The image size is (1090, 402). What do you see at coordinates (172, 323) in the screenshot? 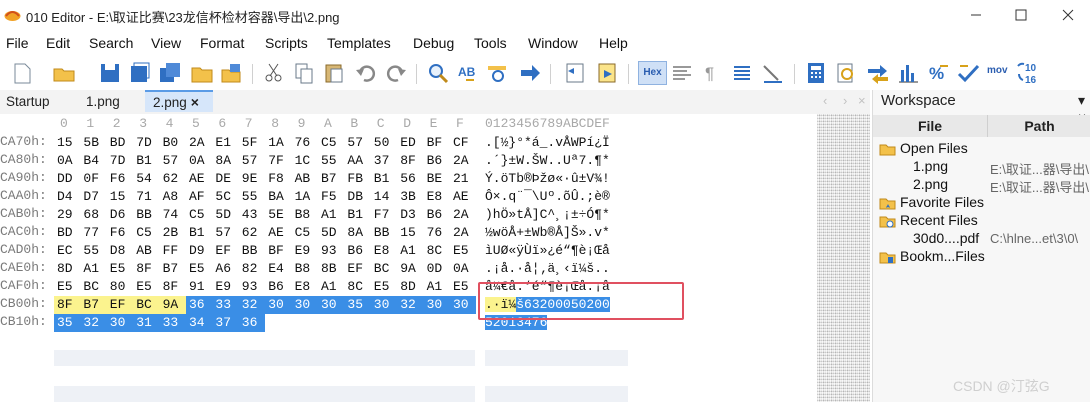
I see `hex-byte: 33` at bounding box center [172, 323].